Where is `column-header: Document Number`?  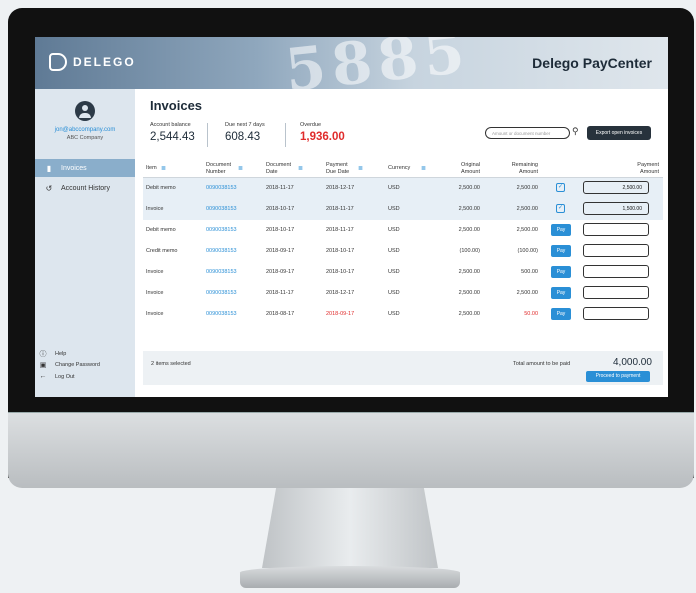
column-header: Document Number is located at coordinates (231, 168).